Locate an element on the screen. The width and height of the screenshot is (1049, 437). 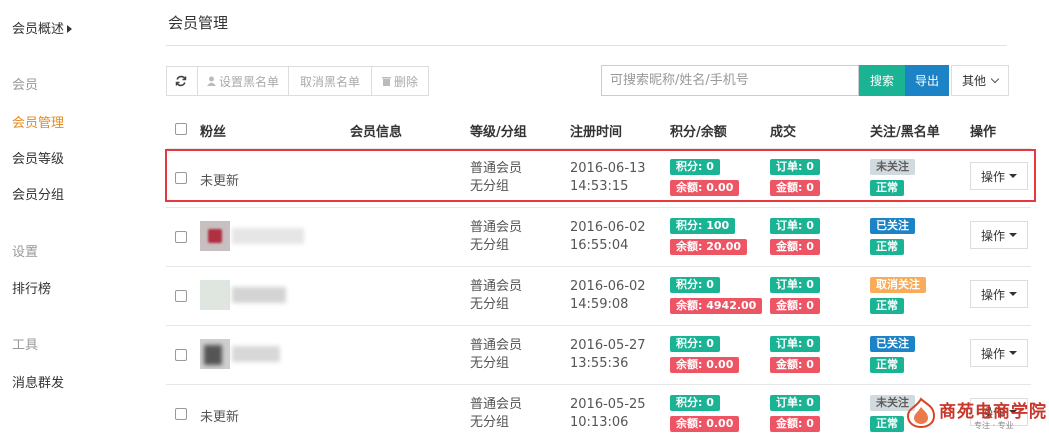
register-time: 2016-06-13 14:53:15 is located at coordinates (608, 178).